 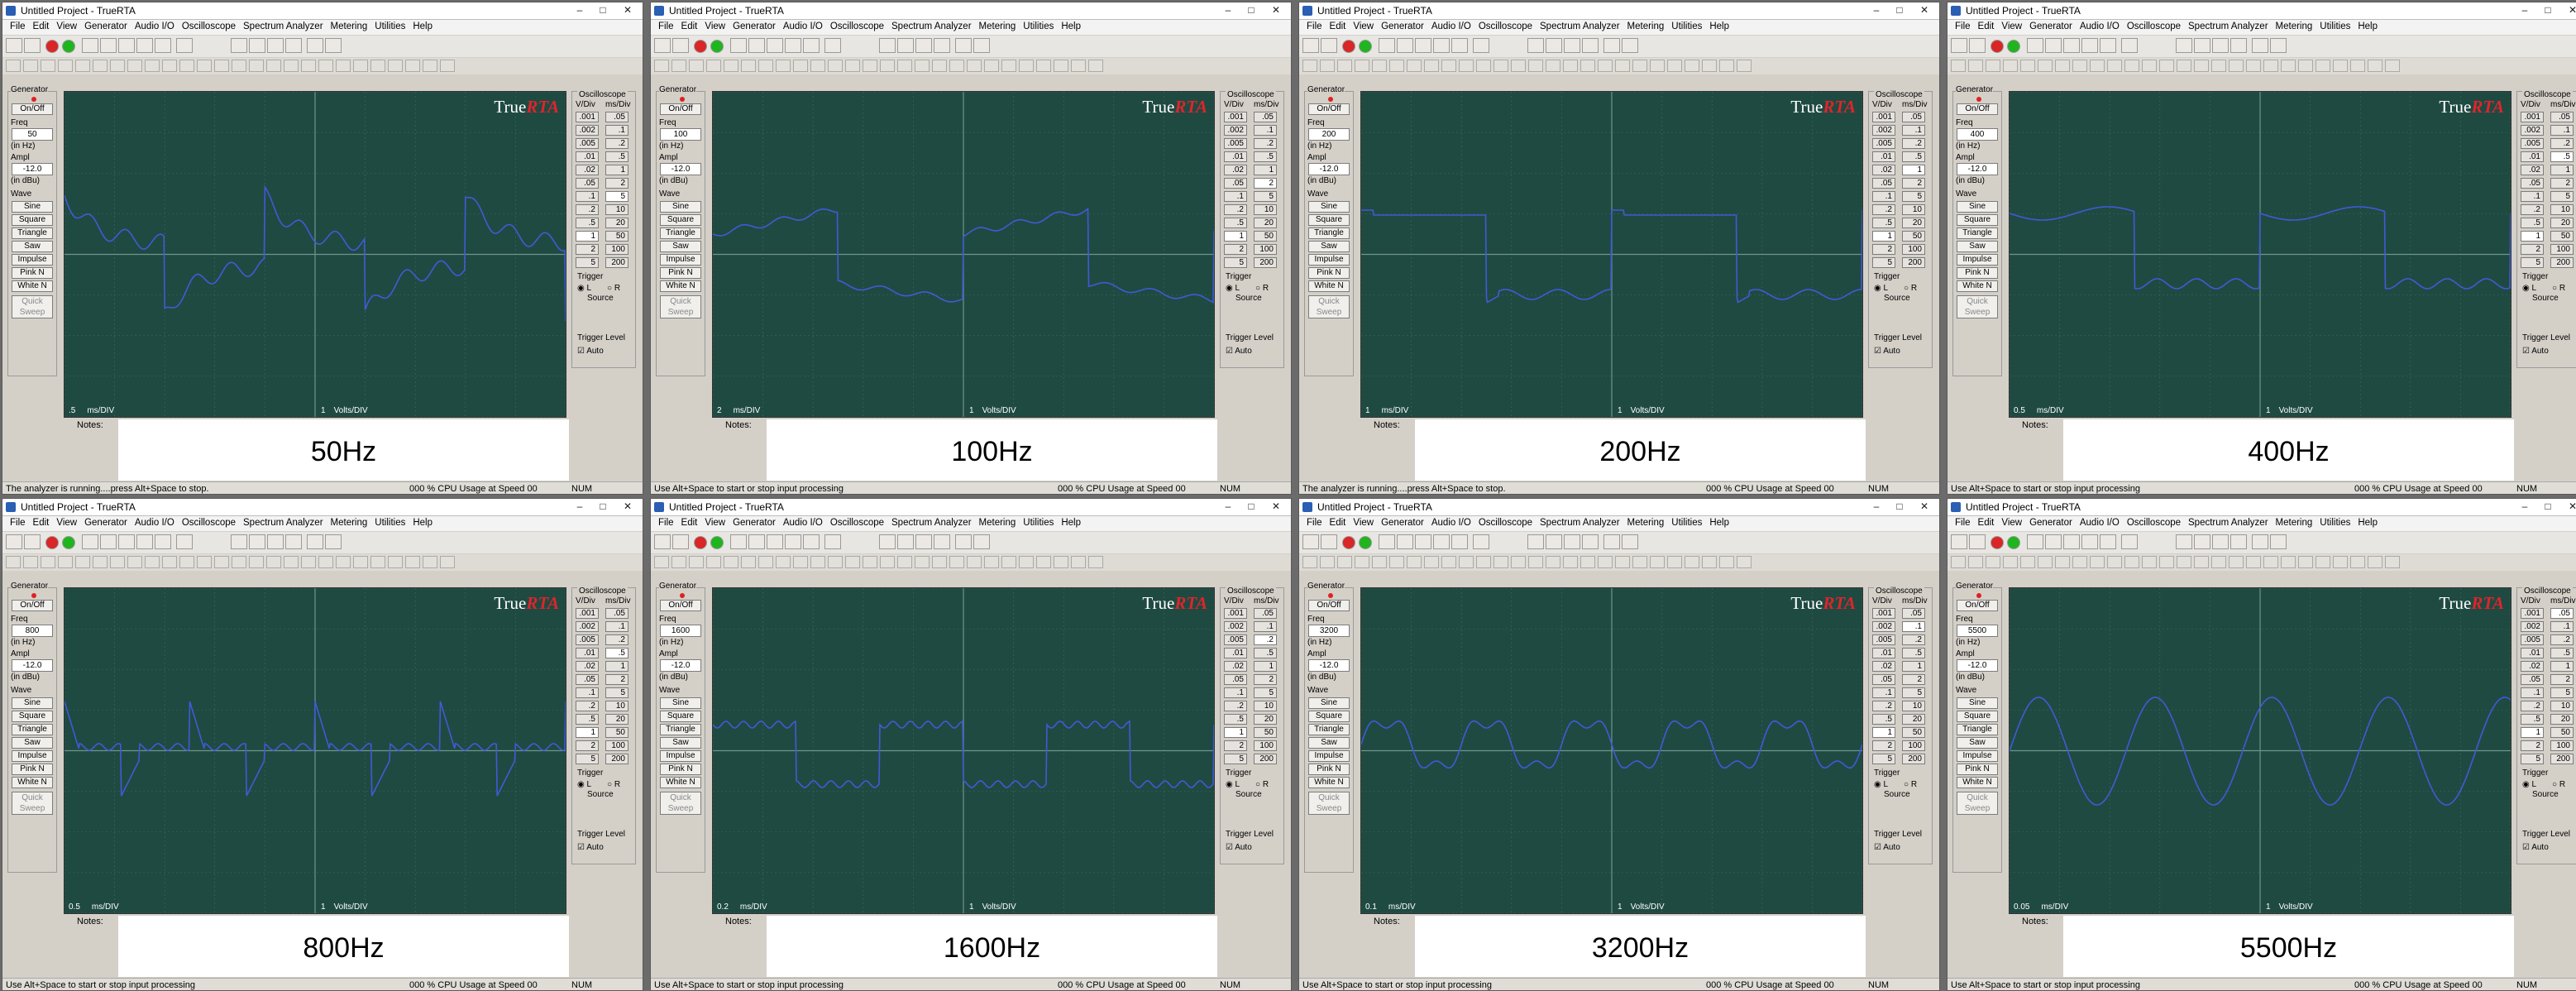 I want to click on settings-icon, so click(x=293, y=45).